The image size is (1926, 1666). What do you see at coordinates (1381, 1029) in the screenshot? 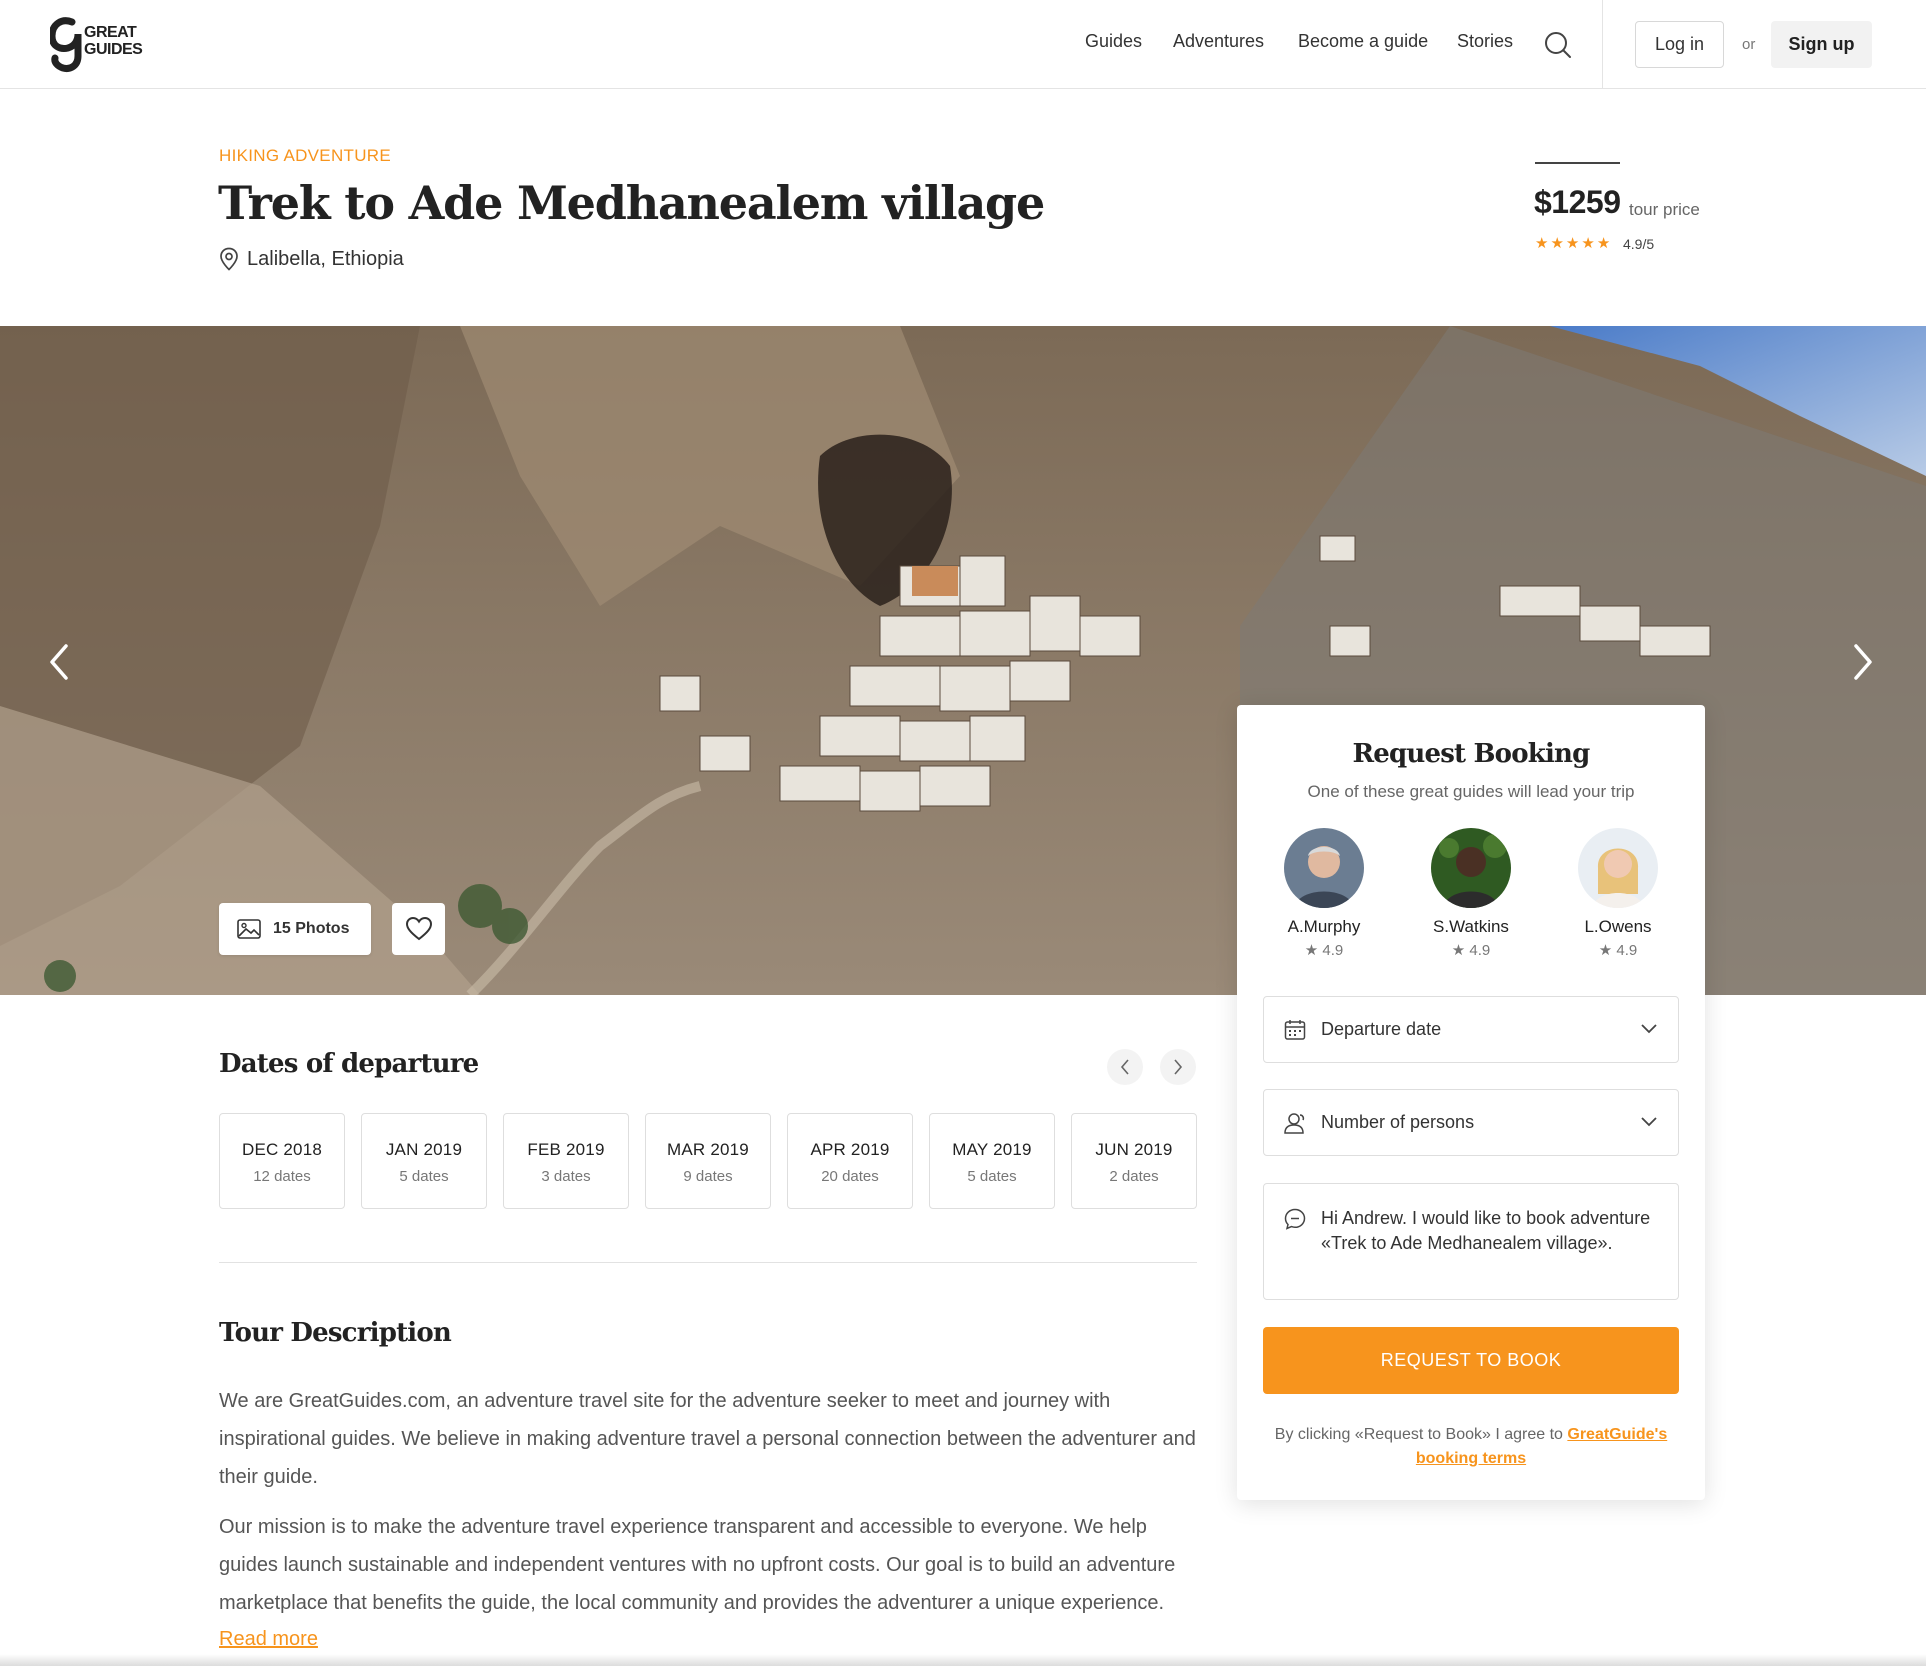
I see `departure-date-label: Departure date` at bounding box center [1381, 1029].